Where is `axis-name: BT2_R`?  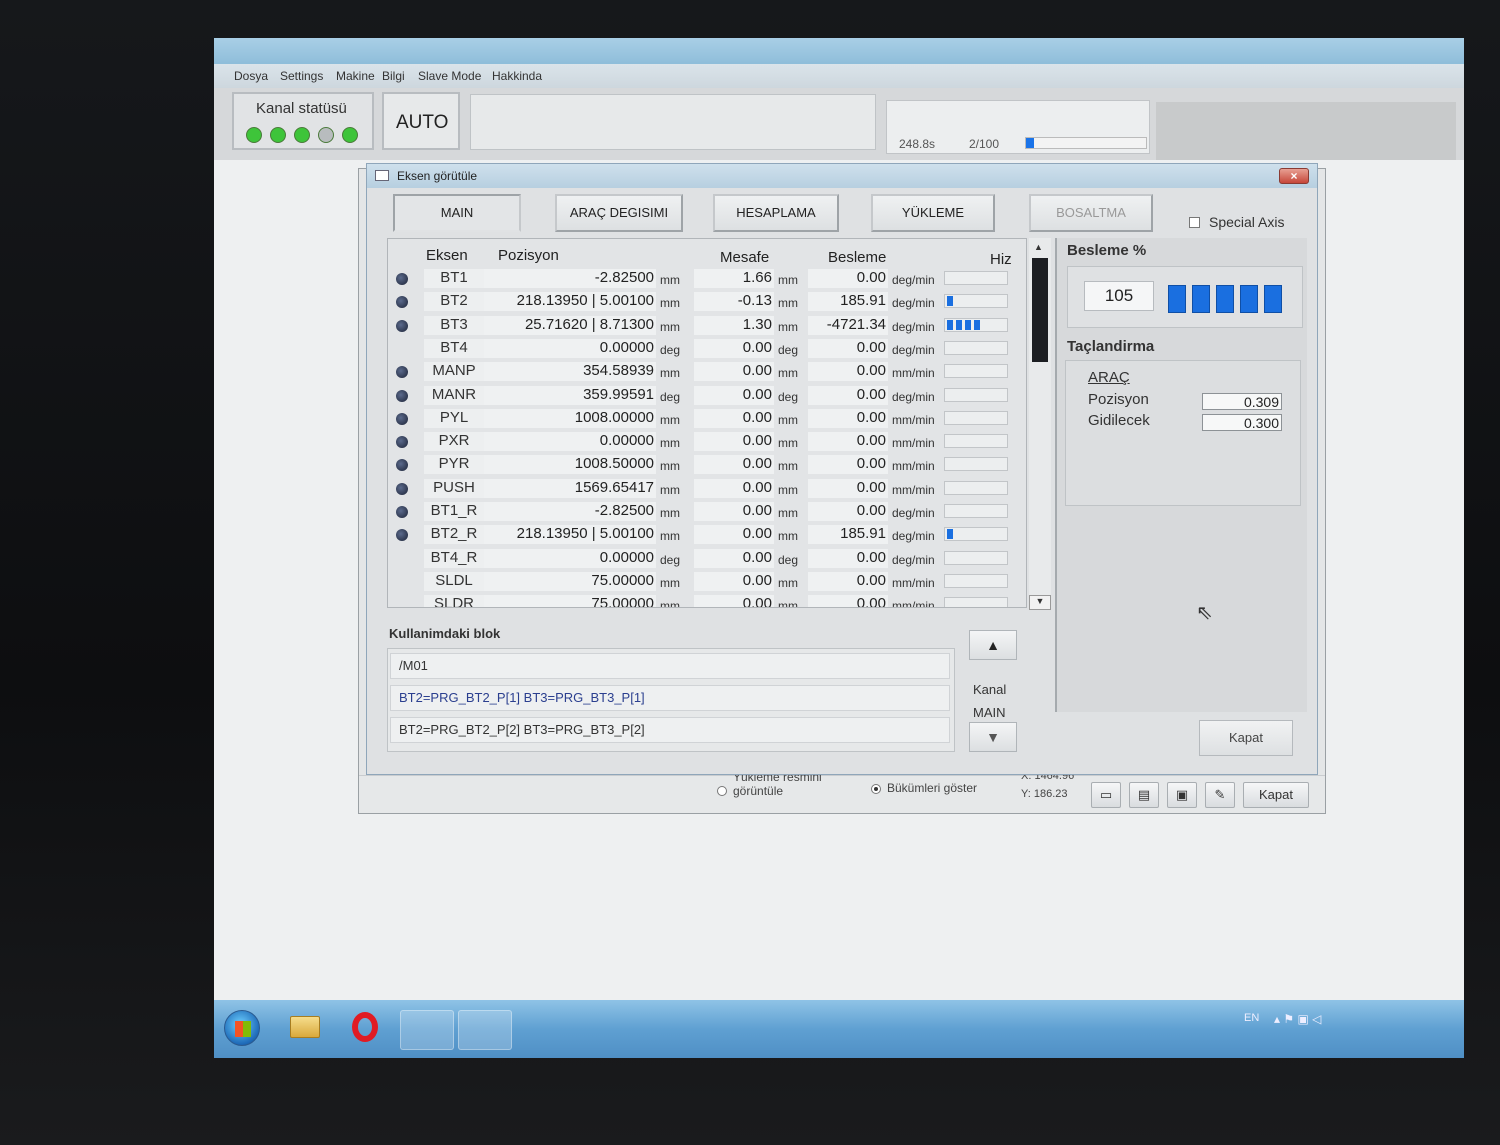
axis-name: BT2_R is located at coordinates (454, 535).